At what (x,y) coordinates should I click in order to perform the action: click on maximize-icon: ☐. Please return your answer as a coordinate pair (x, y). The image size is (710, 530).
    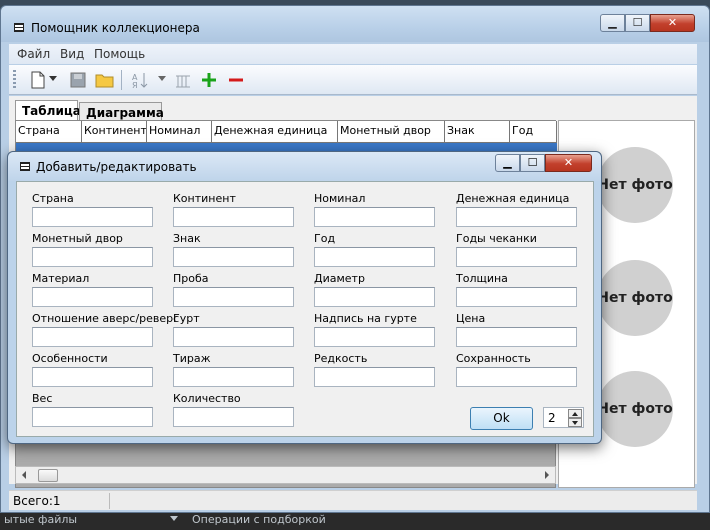
    Looking at the image, I should click on (637, 22).